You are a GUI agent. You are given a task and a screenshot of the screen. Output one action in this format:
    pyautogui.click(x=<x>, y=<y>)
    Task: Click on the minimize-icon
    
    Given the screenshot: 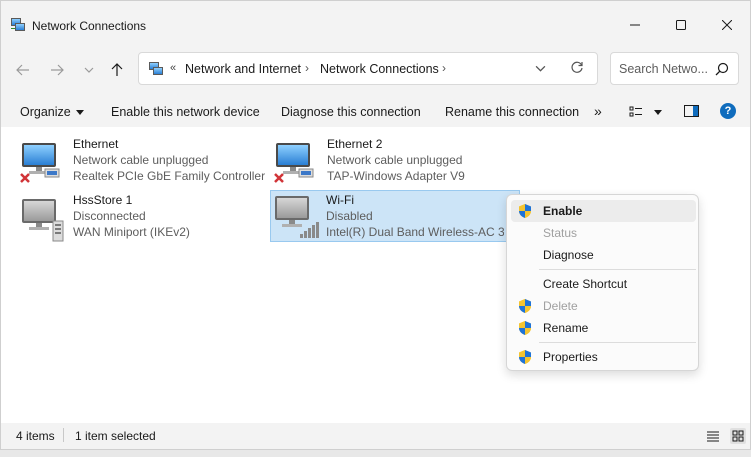 What is the action you would take?
    pyautogui.click(x=635, y=25)
    